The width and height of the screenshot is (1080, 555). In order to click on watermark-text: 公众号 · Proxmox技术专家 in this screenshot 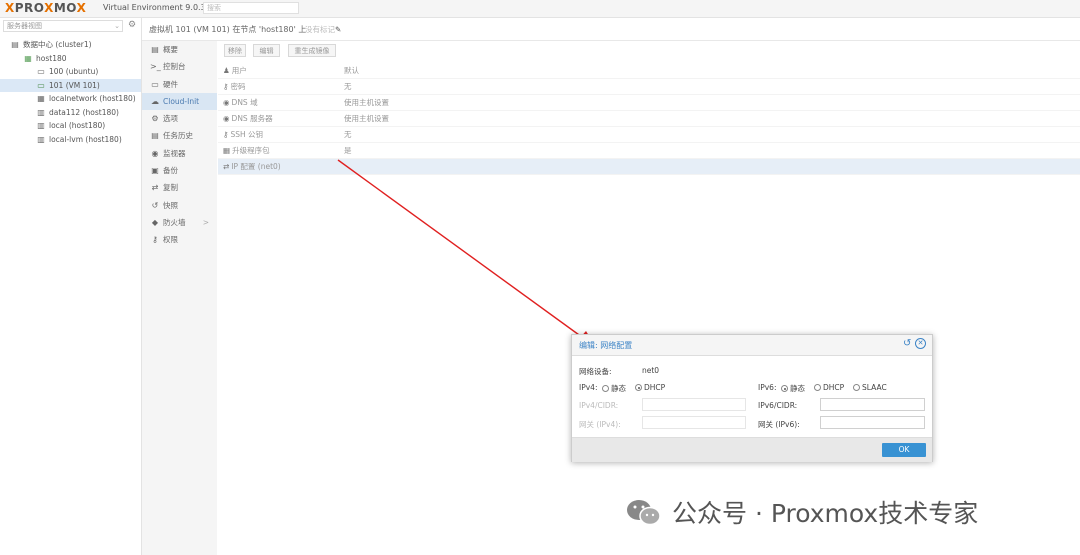, I will do `click(825, 513)`.